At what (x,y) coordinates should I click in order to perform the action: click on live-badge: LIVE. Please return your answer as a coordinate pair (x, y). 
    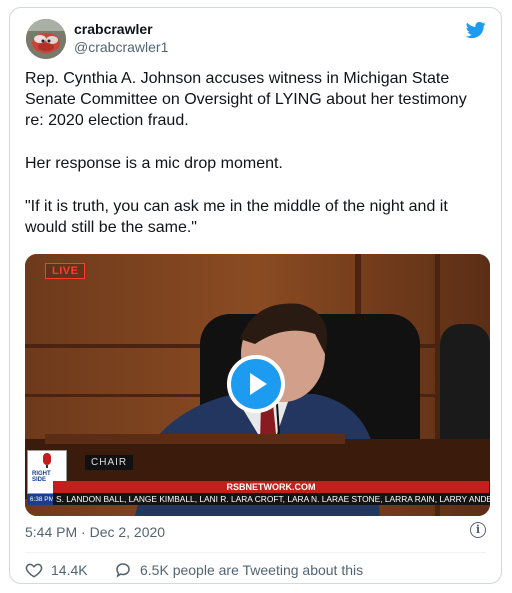
    Looking at the image, I should click on (65, 271).